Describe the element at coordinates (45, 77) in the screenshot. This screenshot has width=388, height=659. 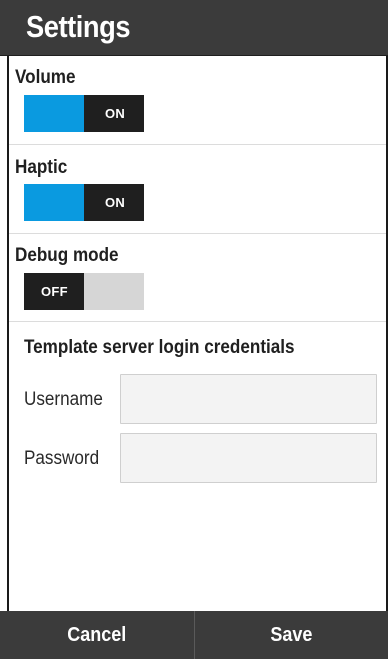
I see `volume-label: Volume` at that location.